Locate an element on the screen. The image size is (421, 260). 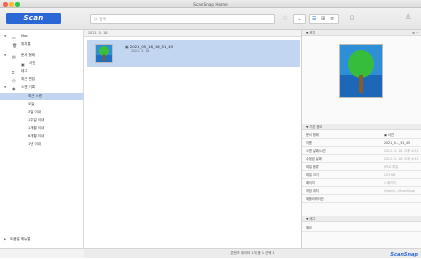
sidebar-item-1-month: 1개월 이내 is located at coordinates (42, 128).